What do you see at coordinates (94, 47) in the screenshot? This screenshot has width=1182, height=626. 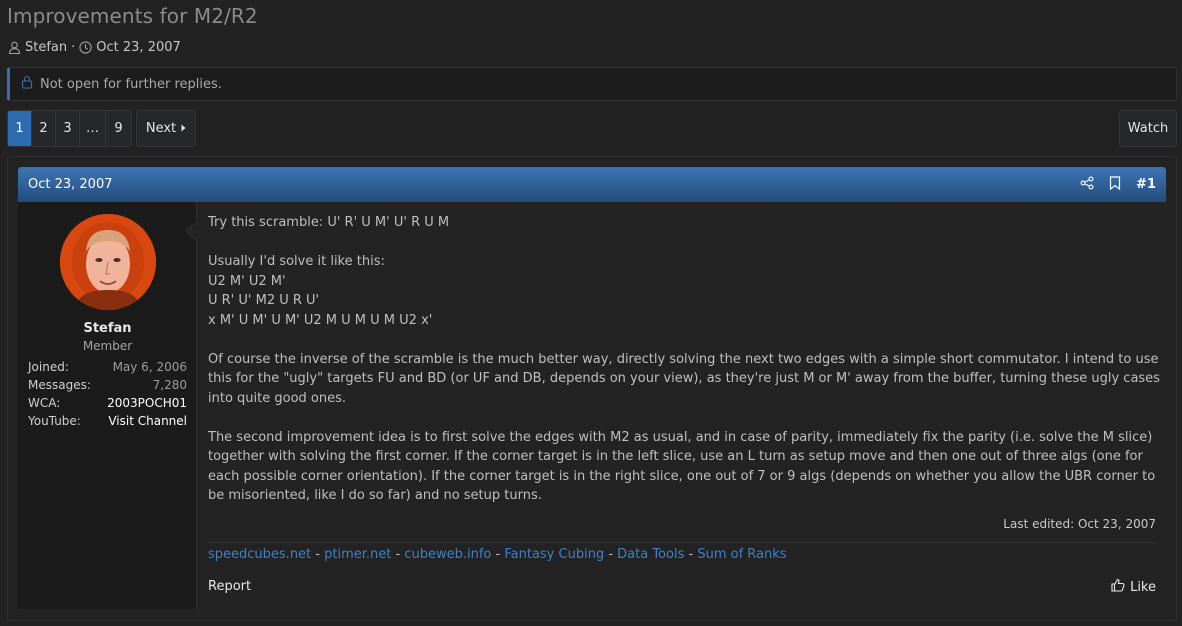 I see `thread-meta: Stefan · Oct 23, 2007` at bounding box center [94, 47].